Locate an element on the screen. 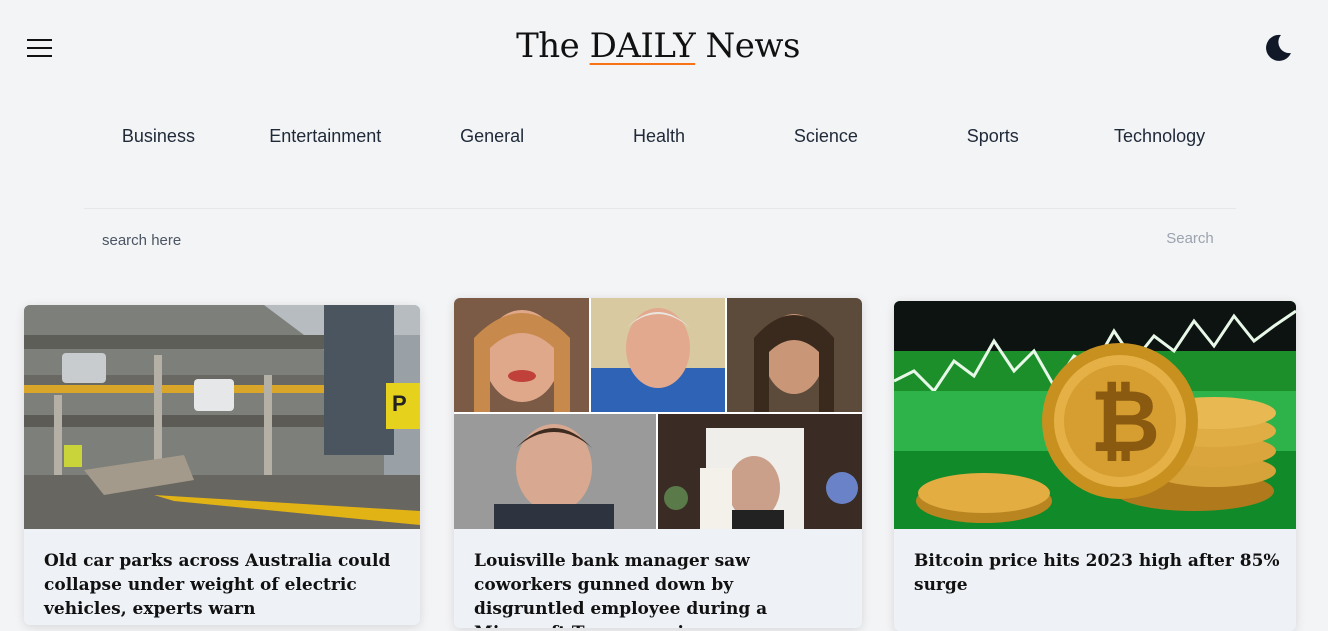 The height and width of the screenshot is (631, 1328). nav-item-general: General is located at coordinates (492, 140).